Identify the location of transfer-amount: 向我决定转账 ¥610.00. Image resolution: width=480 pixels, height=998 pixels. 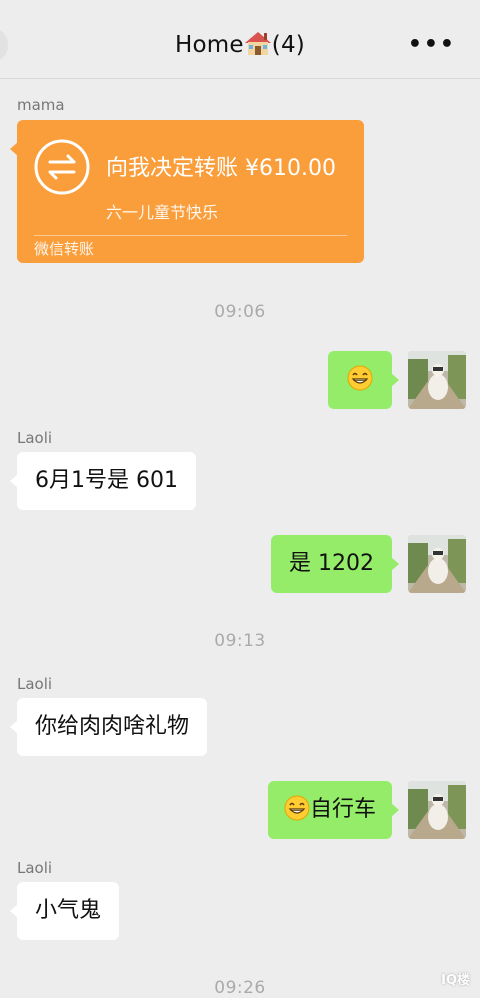
(221, 168).